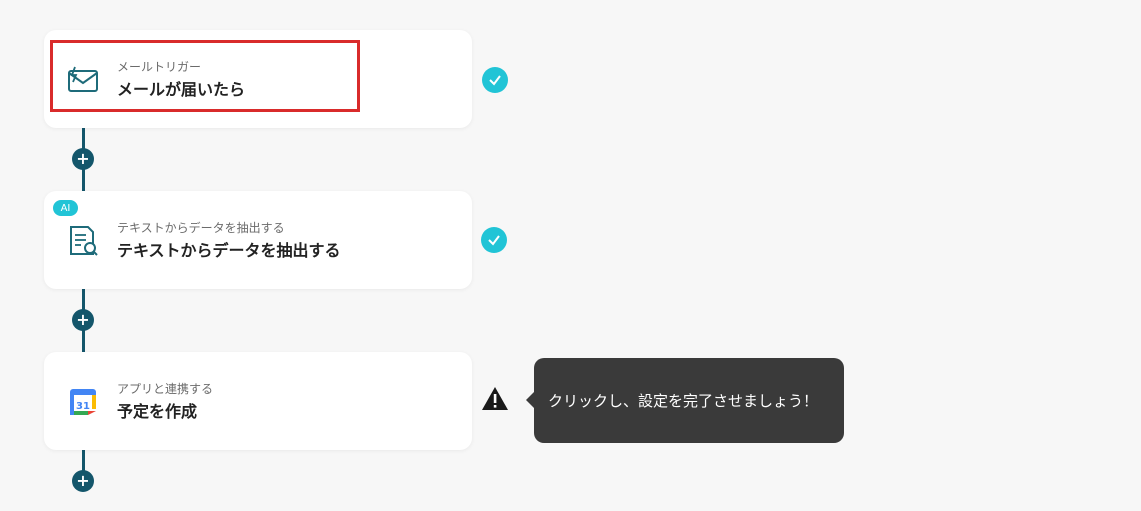  I want to click on ai-badge: AI, so click(65, 208).